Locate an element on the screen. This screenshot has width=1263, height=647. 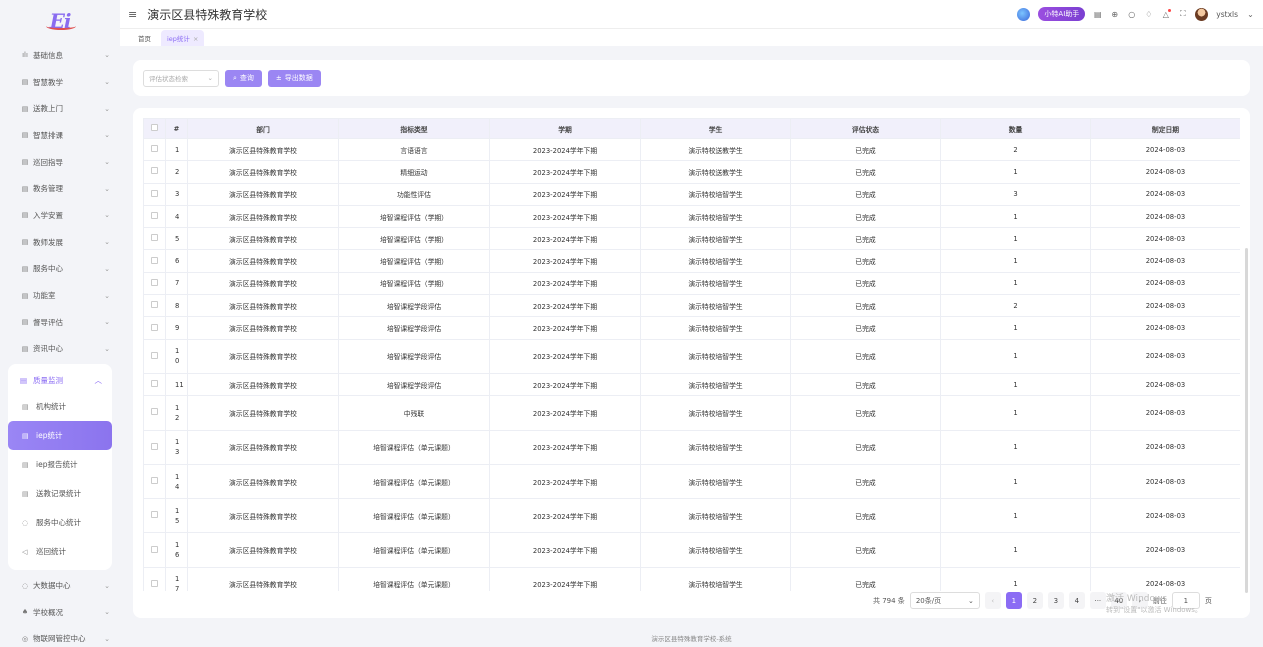
submenu-item: ▤ iep报告统计 is located at coordinates (60, 464).